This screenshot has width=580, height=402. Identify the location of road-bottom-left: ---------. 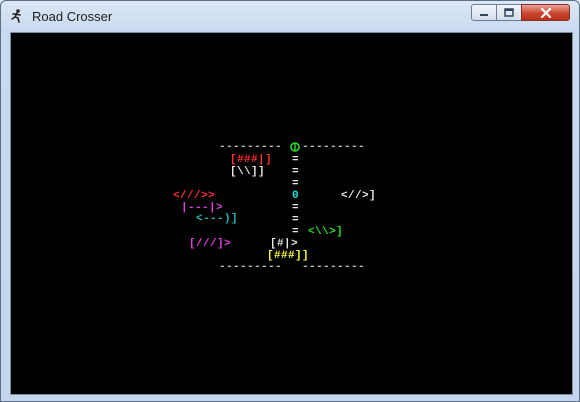
(251, 267).